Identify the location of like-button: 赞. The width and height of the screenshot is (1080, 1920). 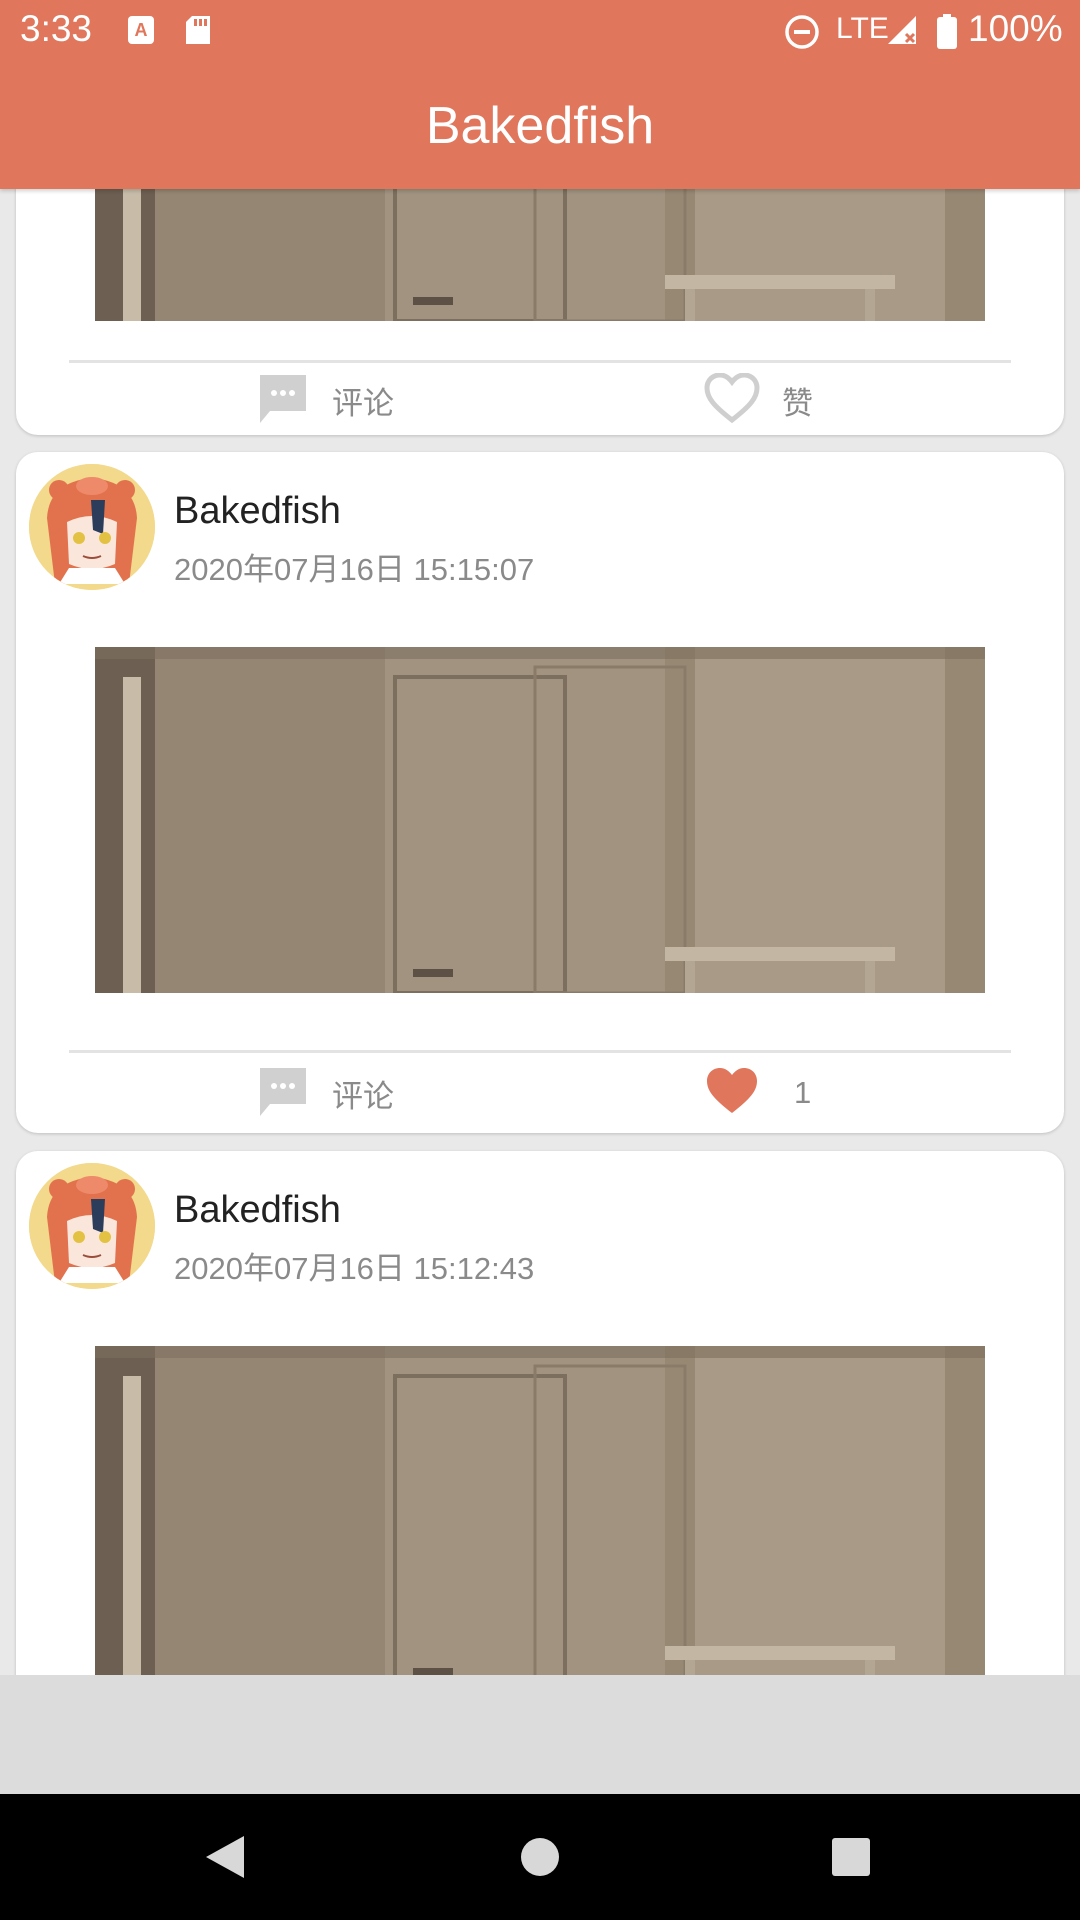
(758, 399).